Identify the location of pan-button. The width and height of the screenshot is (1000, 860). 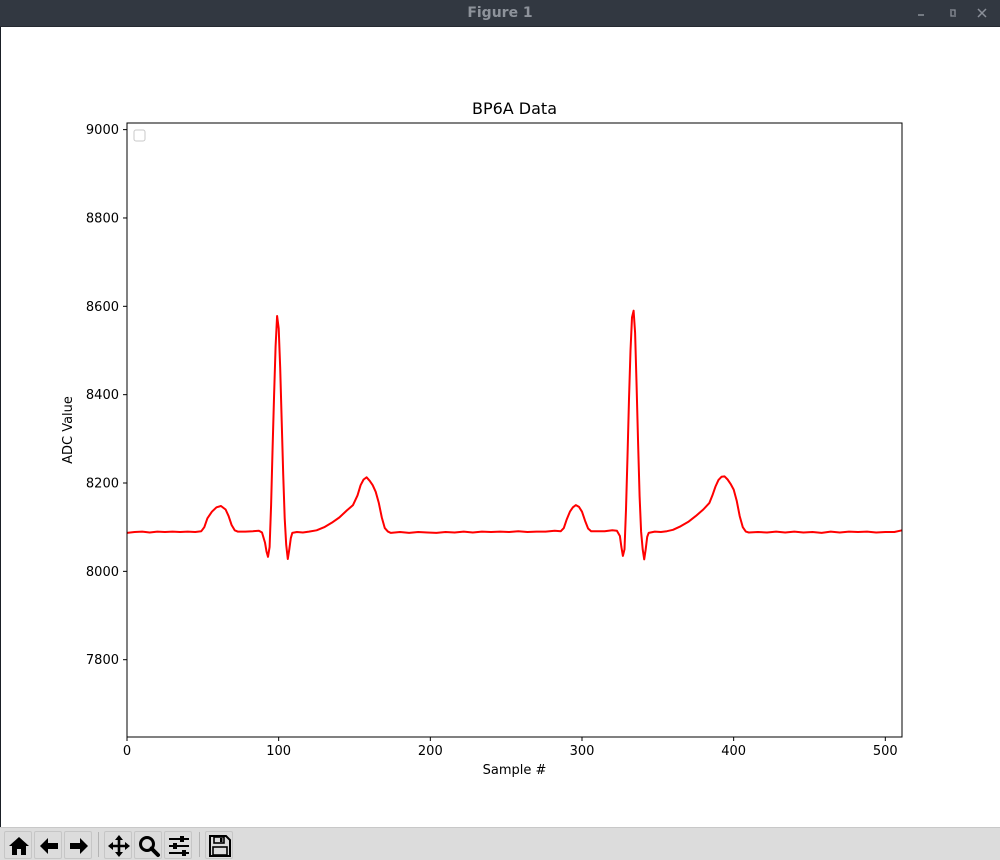
(118, 845).